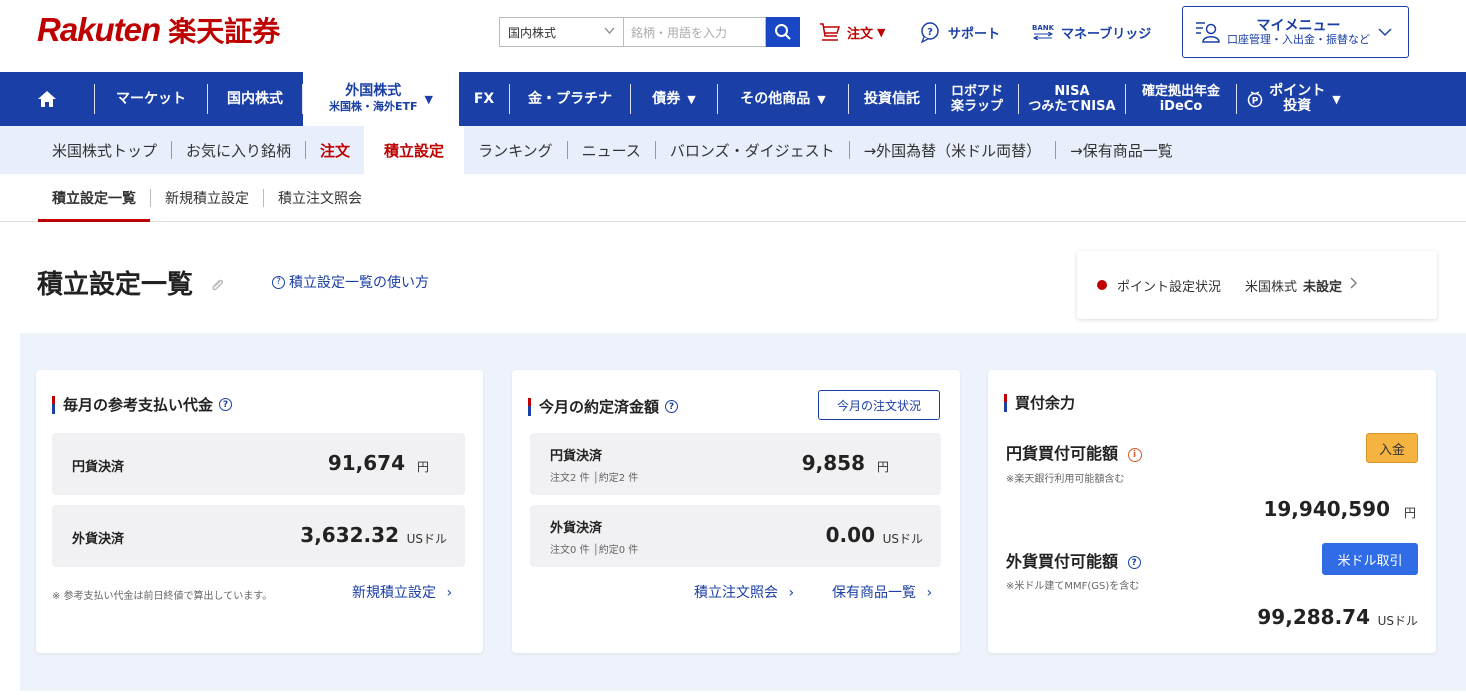  Describe the element at coordinates (561, 32) in the screenshot. I see `search-category-select: 国内株式` at that location.